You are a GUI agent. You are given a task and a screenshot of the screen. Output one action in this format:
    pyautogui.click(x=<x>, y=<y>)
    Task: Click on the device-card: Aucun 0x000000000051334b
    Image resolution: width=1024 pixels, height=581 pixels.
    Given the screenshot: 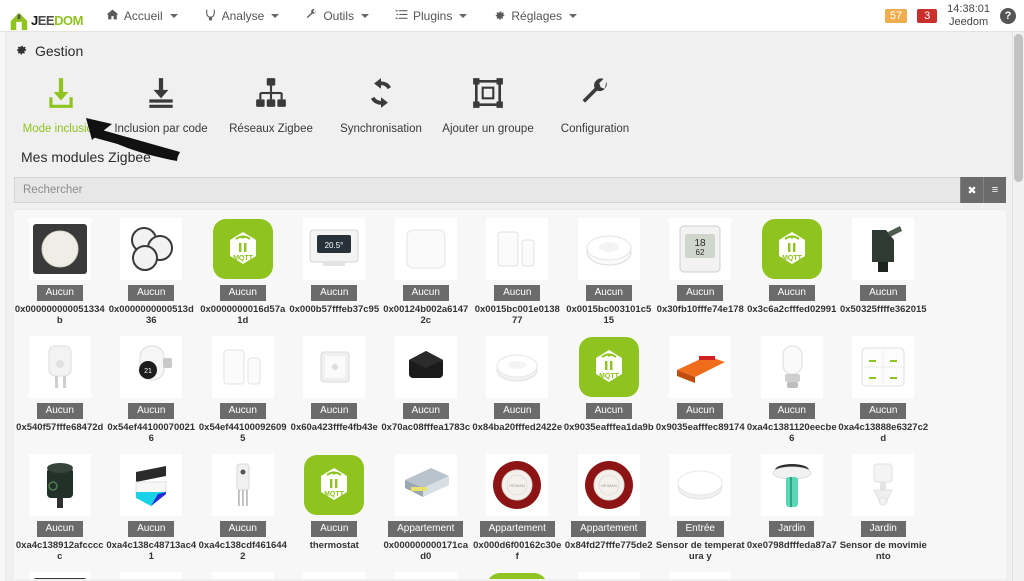 What is the action you would take?
    pyautogui.click(x=60, y=273)
    